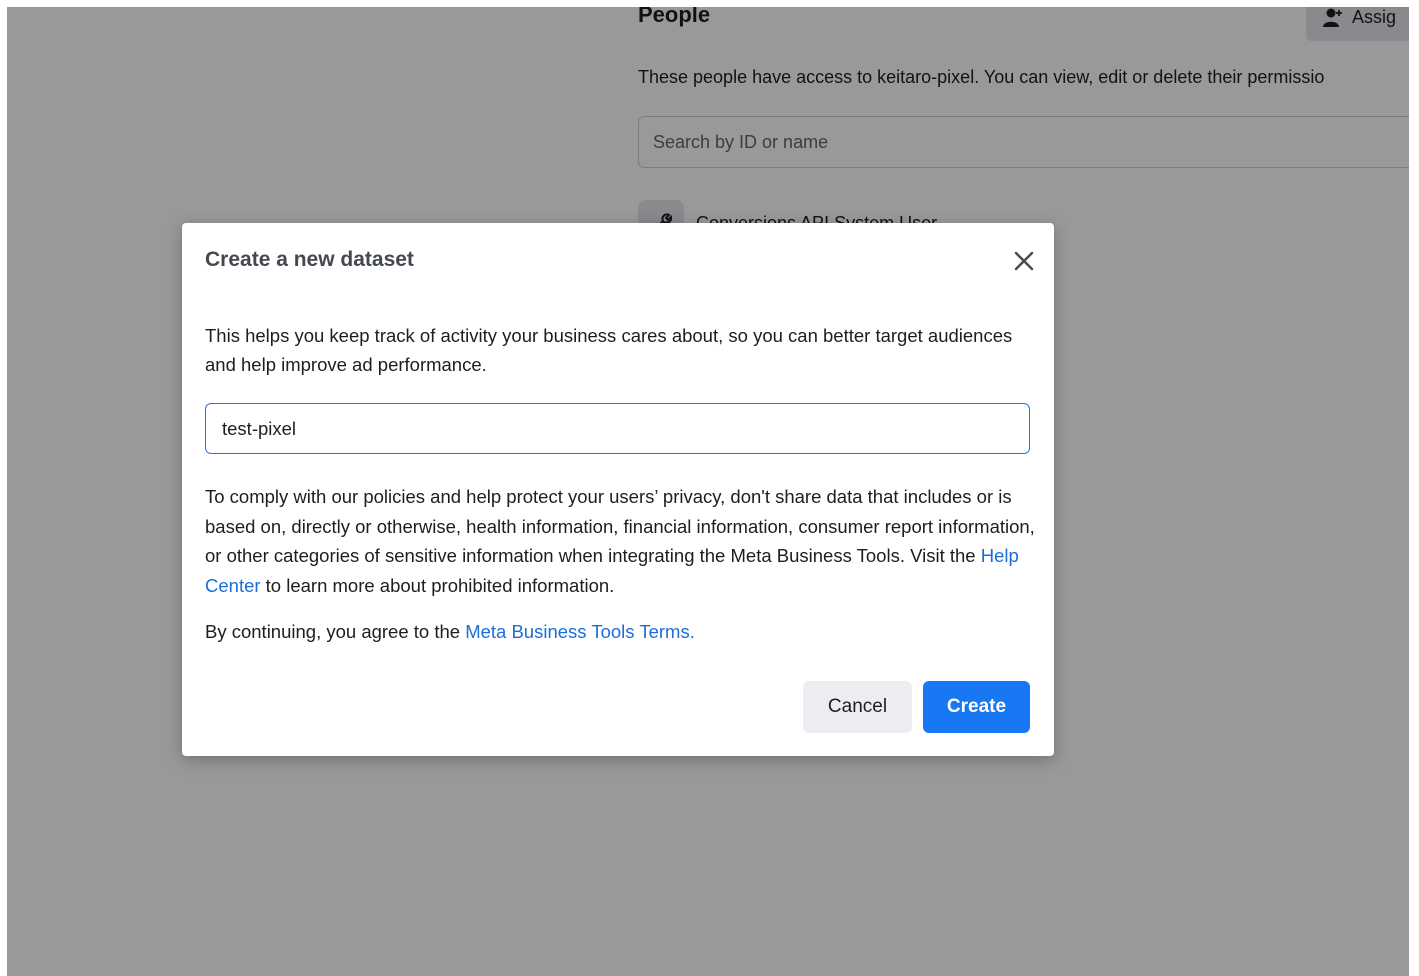 The height and width of the screenshot is (976, 1419). What do you see at coordinates (580, 631) in the screenshot?
I see `business-tools-terms-link: Meta Business Tools Terms.` at bounding box center [580, 631].